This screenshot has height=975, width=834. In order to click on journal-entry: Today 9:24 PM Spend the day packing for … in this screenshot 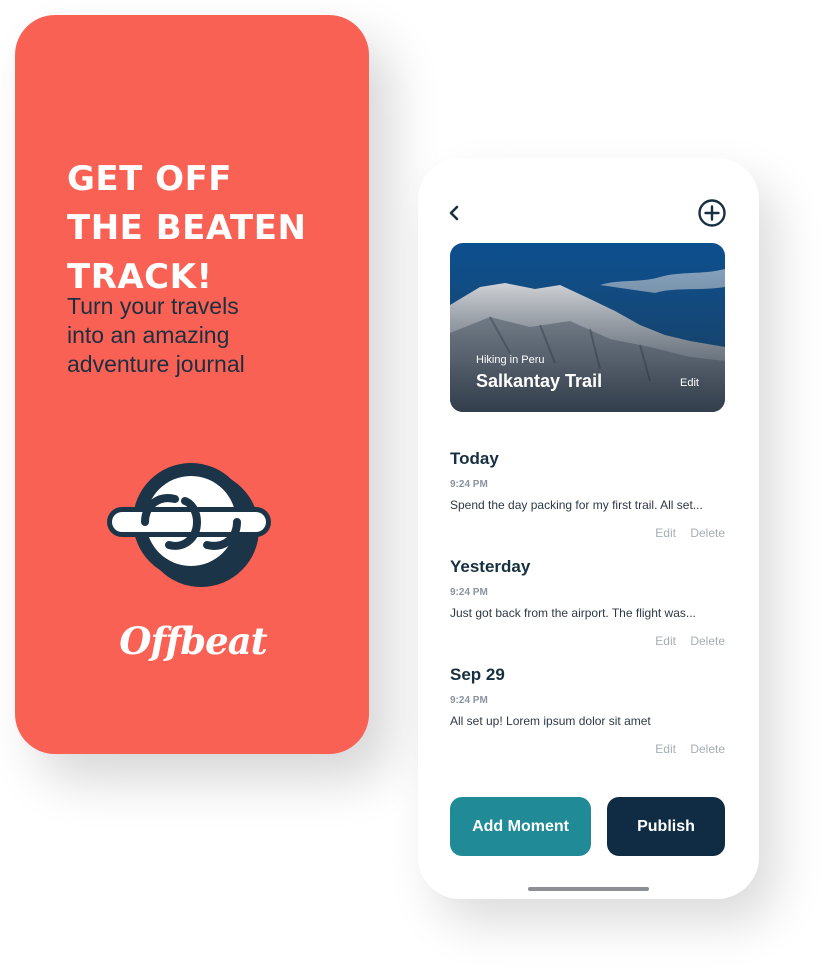, I will do `click(587, 499)`.